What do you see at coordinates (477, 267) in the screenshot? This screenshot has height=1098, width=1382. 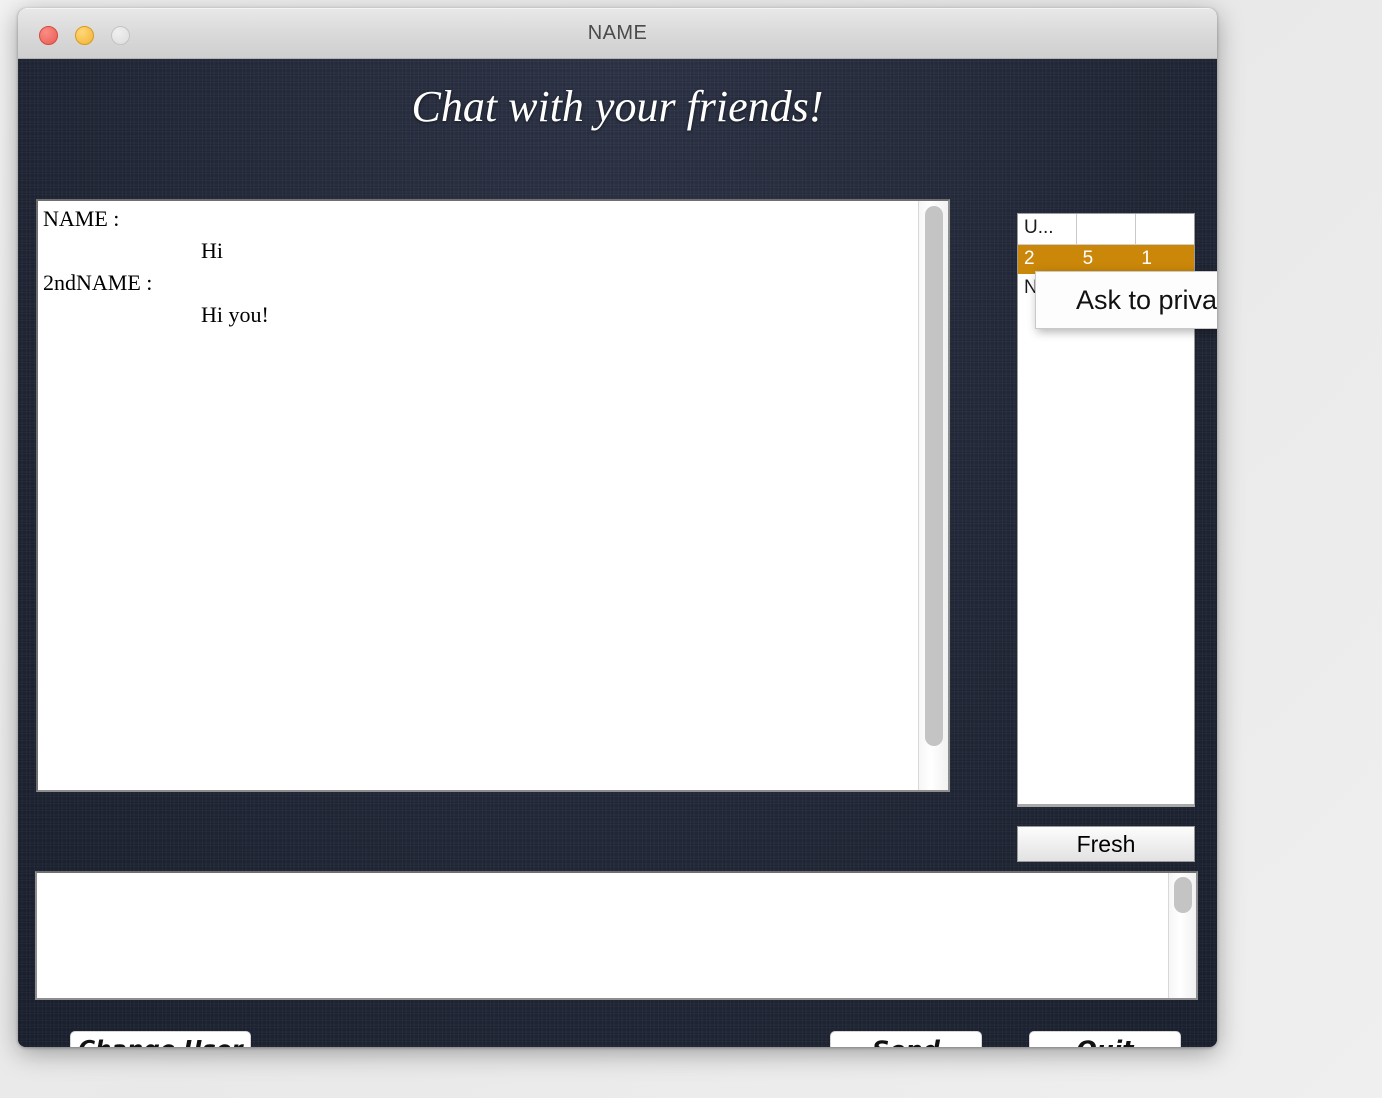 I see `chat-message-list: NAME : Hi 2ndNAME : Hi you!` at bounding box center [477, 267].